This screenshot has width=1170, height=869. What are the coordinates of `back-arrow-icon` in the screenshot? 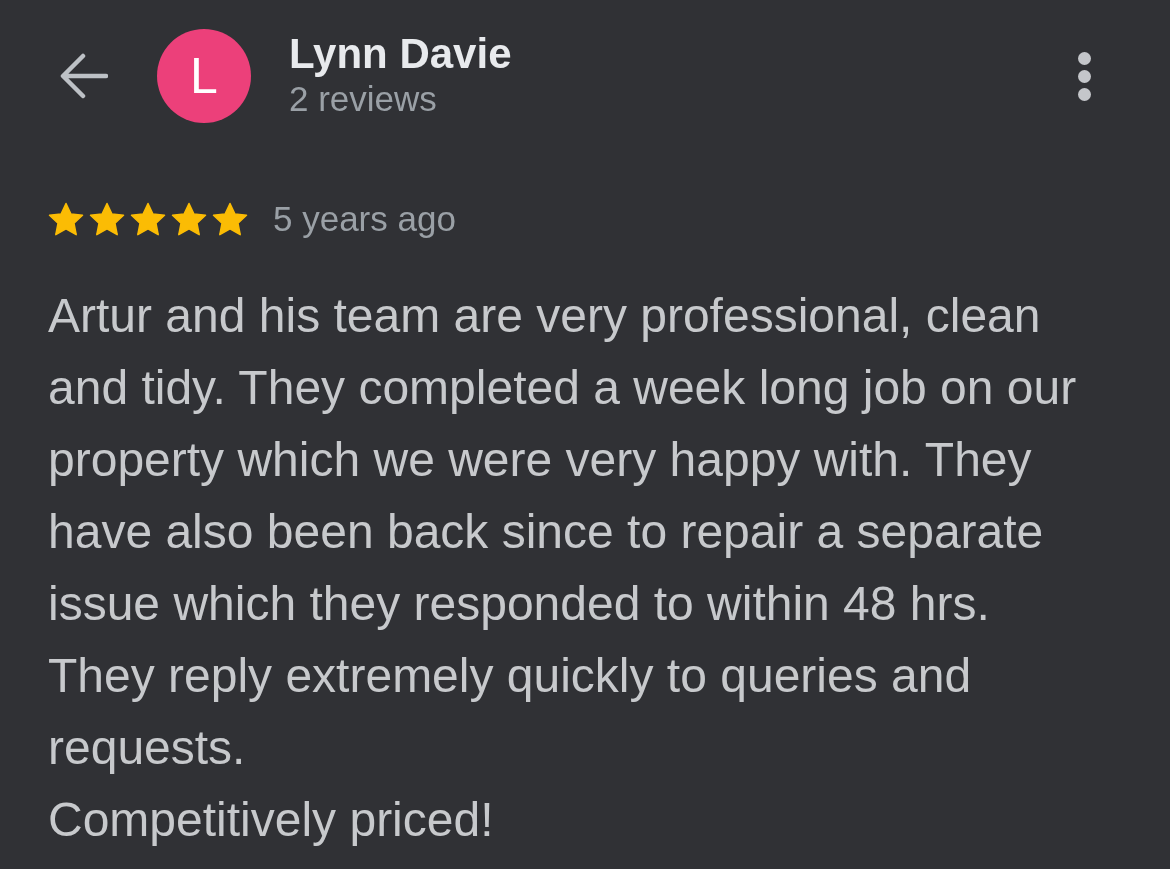 It's located at (84, 76).